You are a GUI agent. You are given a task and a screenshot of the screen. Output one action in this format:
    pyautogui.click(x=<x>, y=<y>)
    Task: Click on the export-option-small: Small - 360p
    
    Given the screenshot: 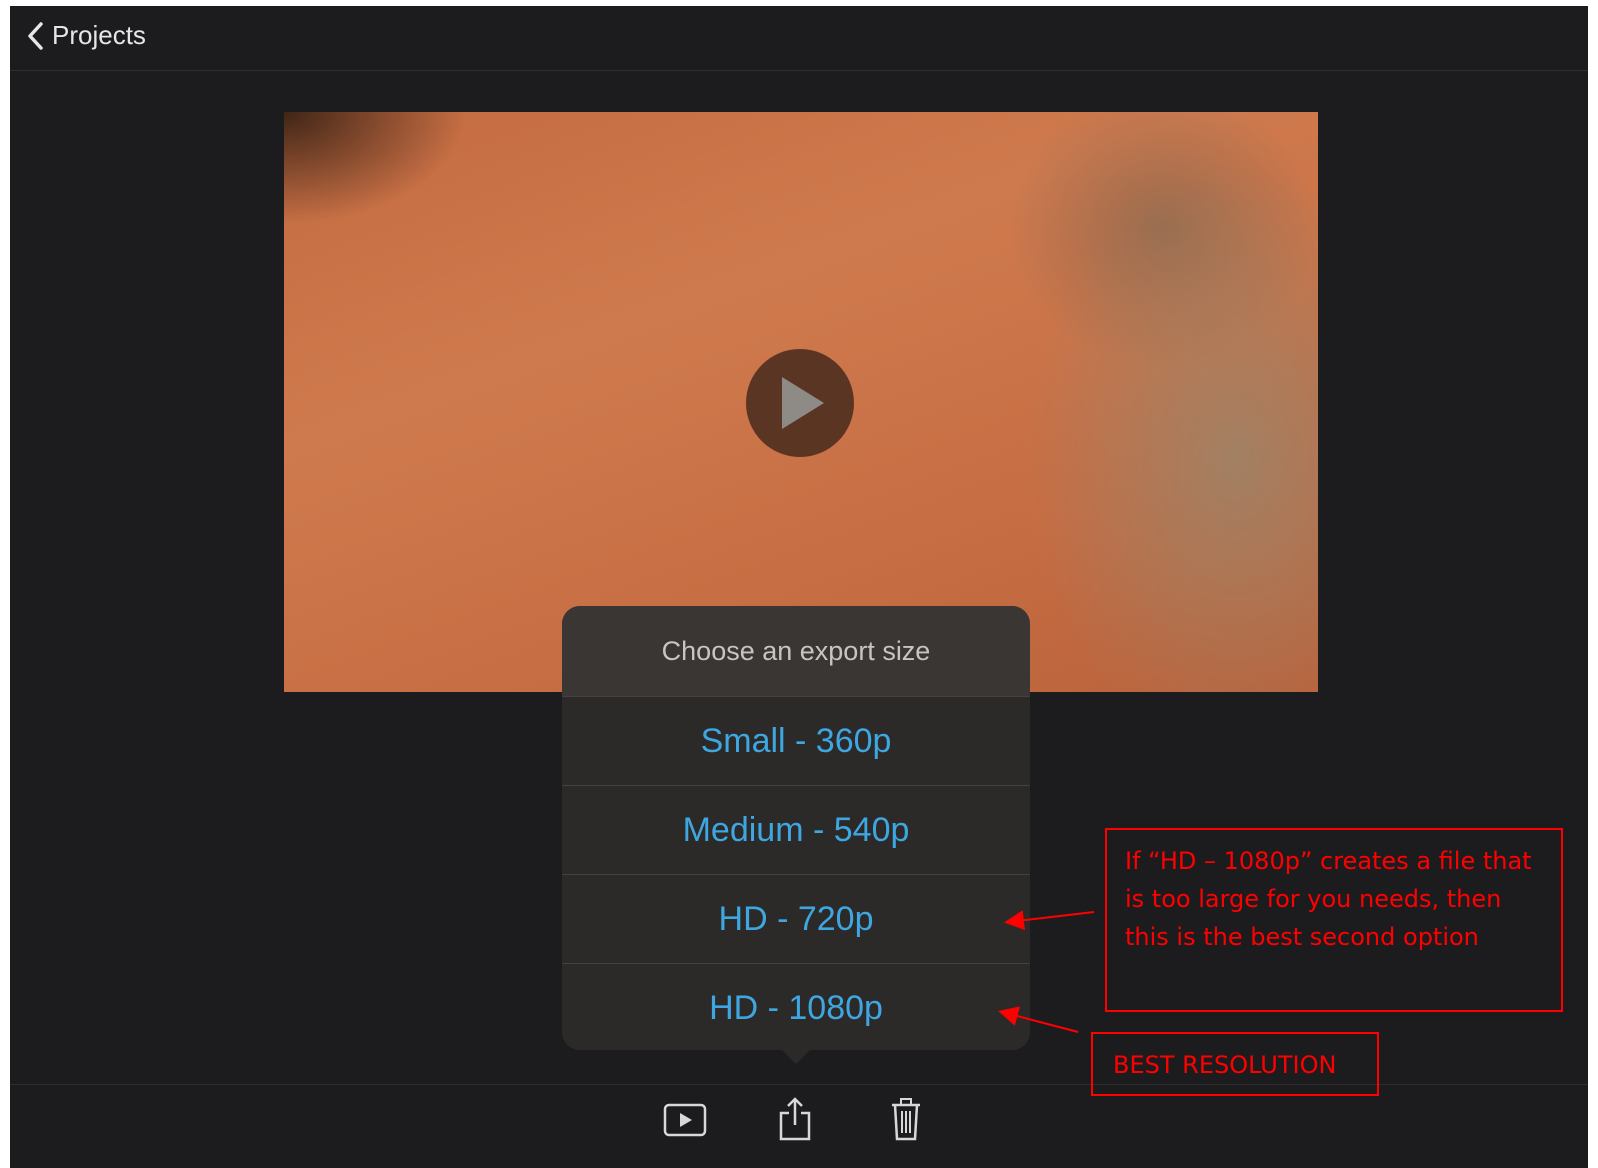 What is the action you would take?
    pyautogui.click(x=796, y=741)
    